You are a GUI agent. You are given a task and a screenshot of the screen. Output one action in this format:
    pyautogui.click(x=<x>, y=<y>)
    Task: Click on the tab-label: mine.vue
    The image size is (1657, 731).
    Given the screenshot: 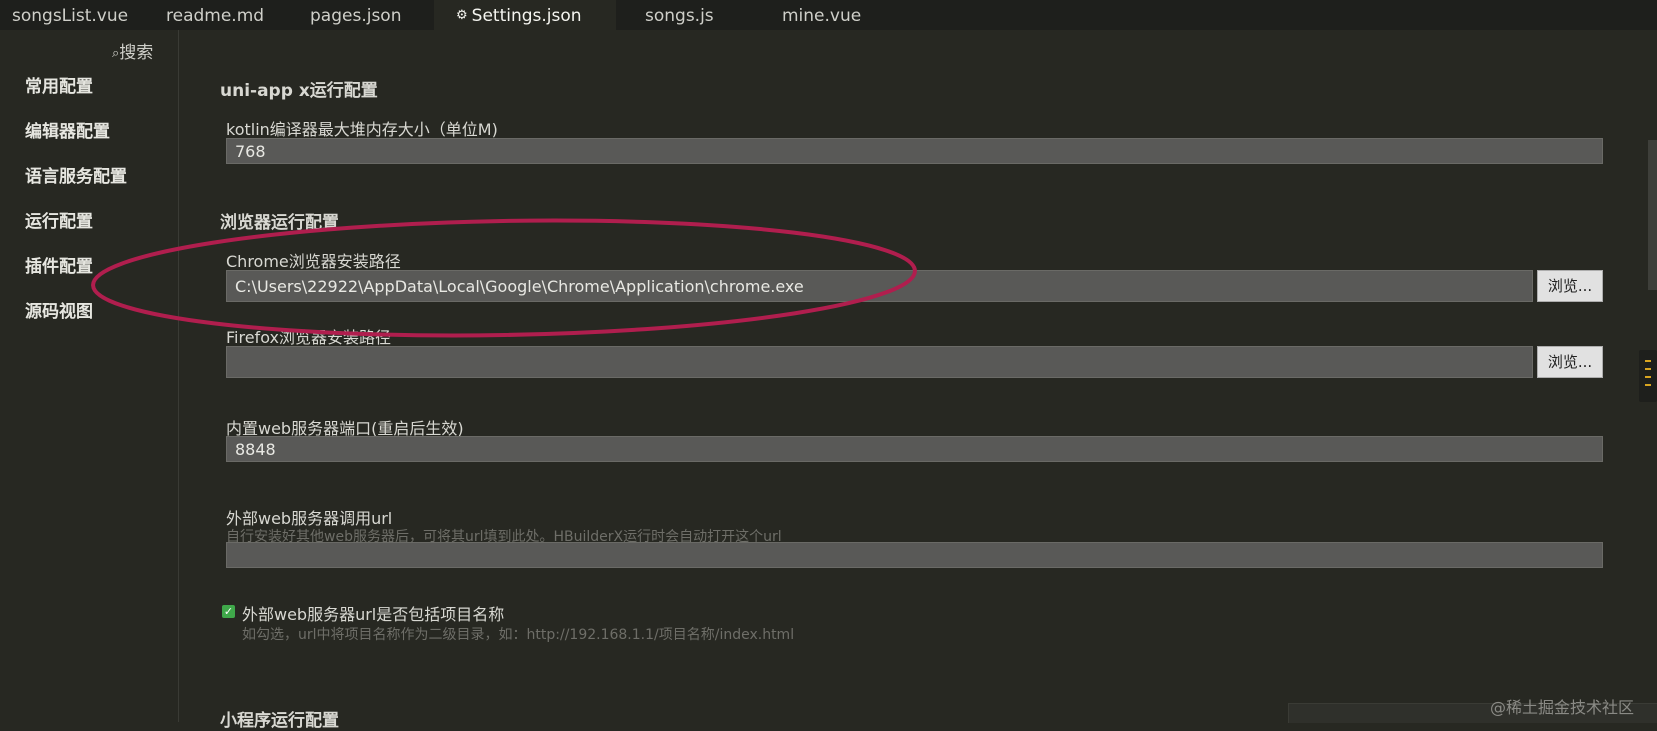 What is the action you would take?
    pyautogui.click(x=822, y=16)
    